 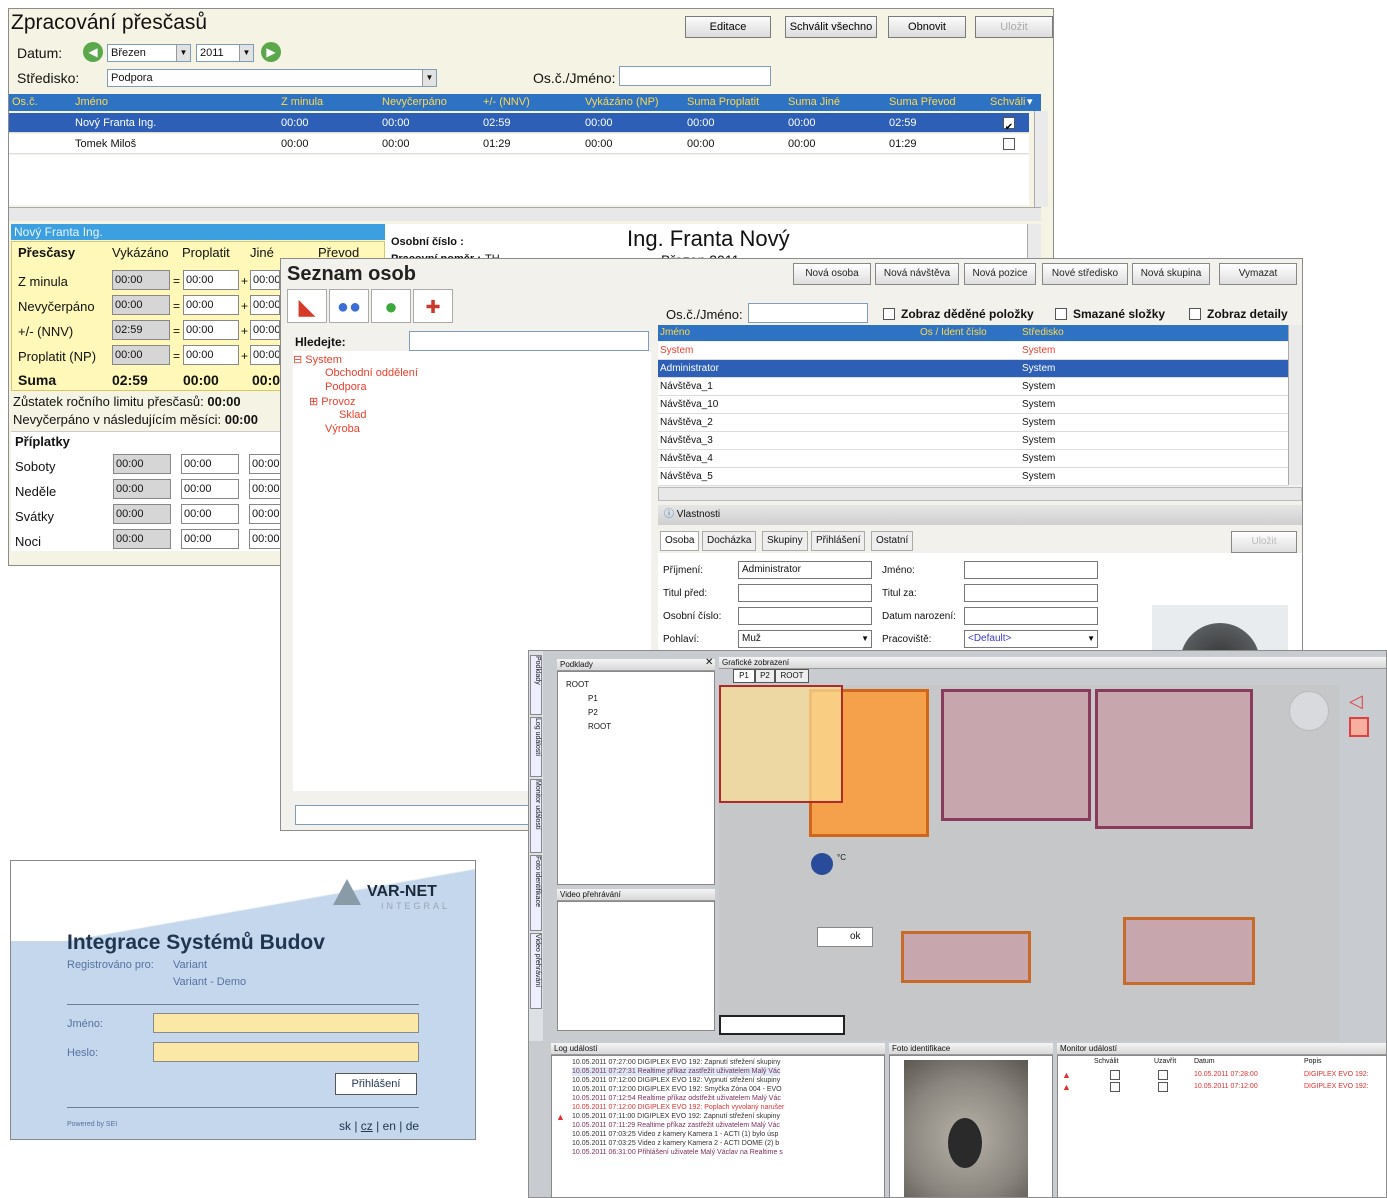 What do you see at coordinates (728, 27) in the screenshot?
I see `edit-button: Editace` at bounding box center [728, 27].